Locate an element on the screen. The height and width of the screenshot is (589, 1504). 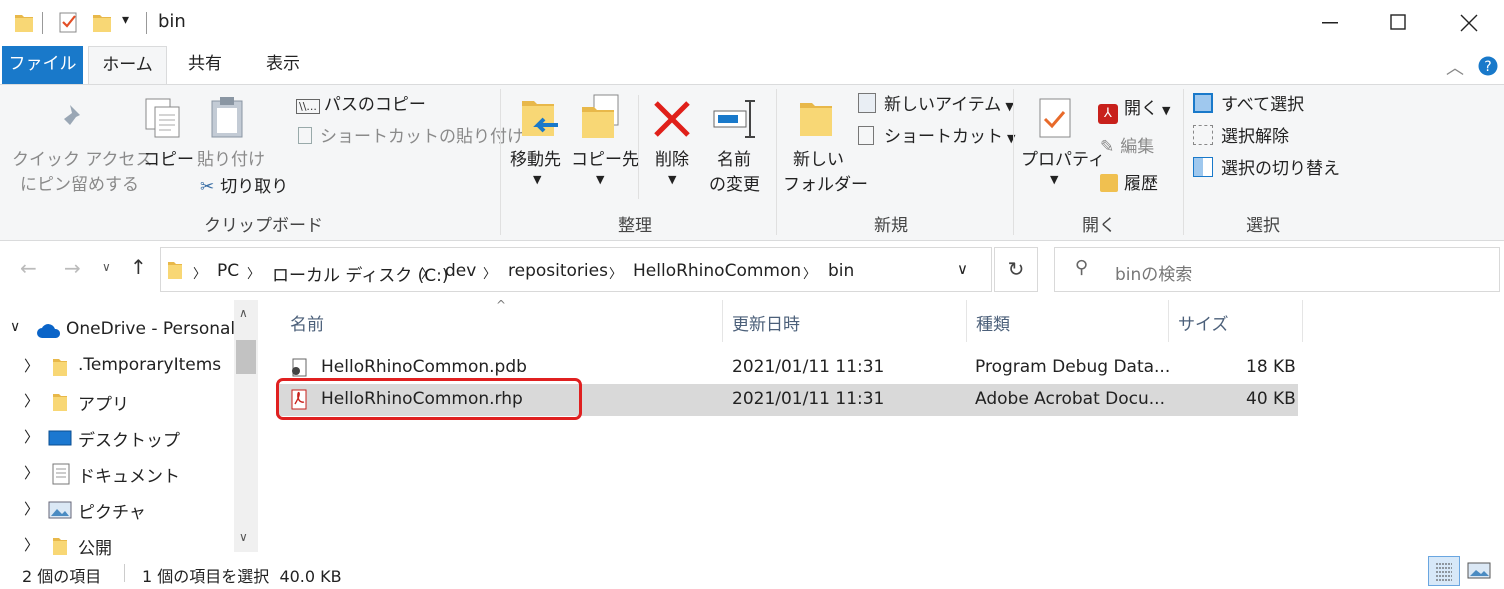
collapse-ribbon-icon: ︿ is located at coordinates (1455, 67).